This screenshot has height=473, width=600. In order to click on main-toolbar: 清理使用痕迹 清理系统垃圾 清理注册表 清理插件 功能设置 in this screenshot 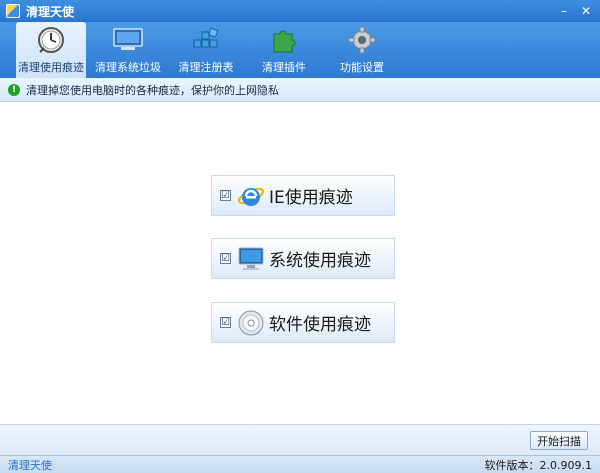, I will do `click(300, 50)`.